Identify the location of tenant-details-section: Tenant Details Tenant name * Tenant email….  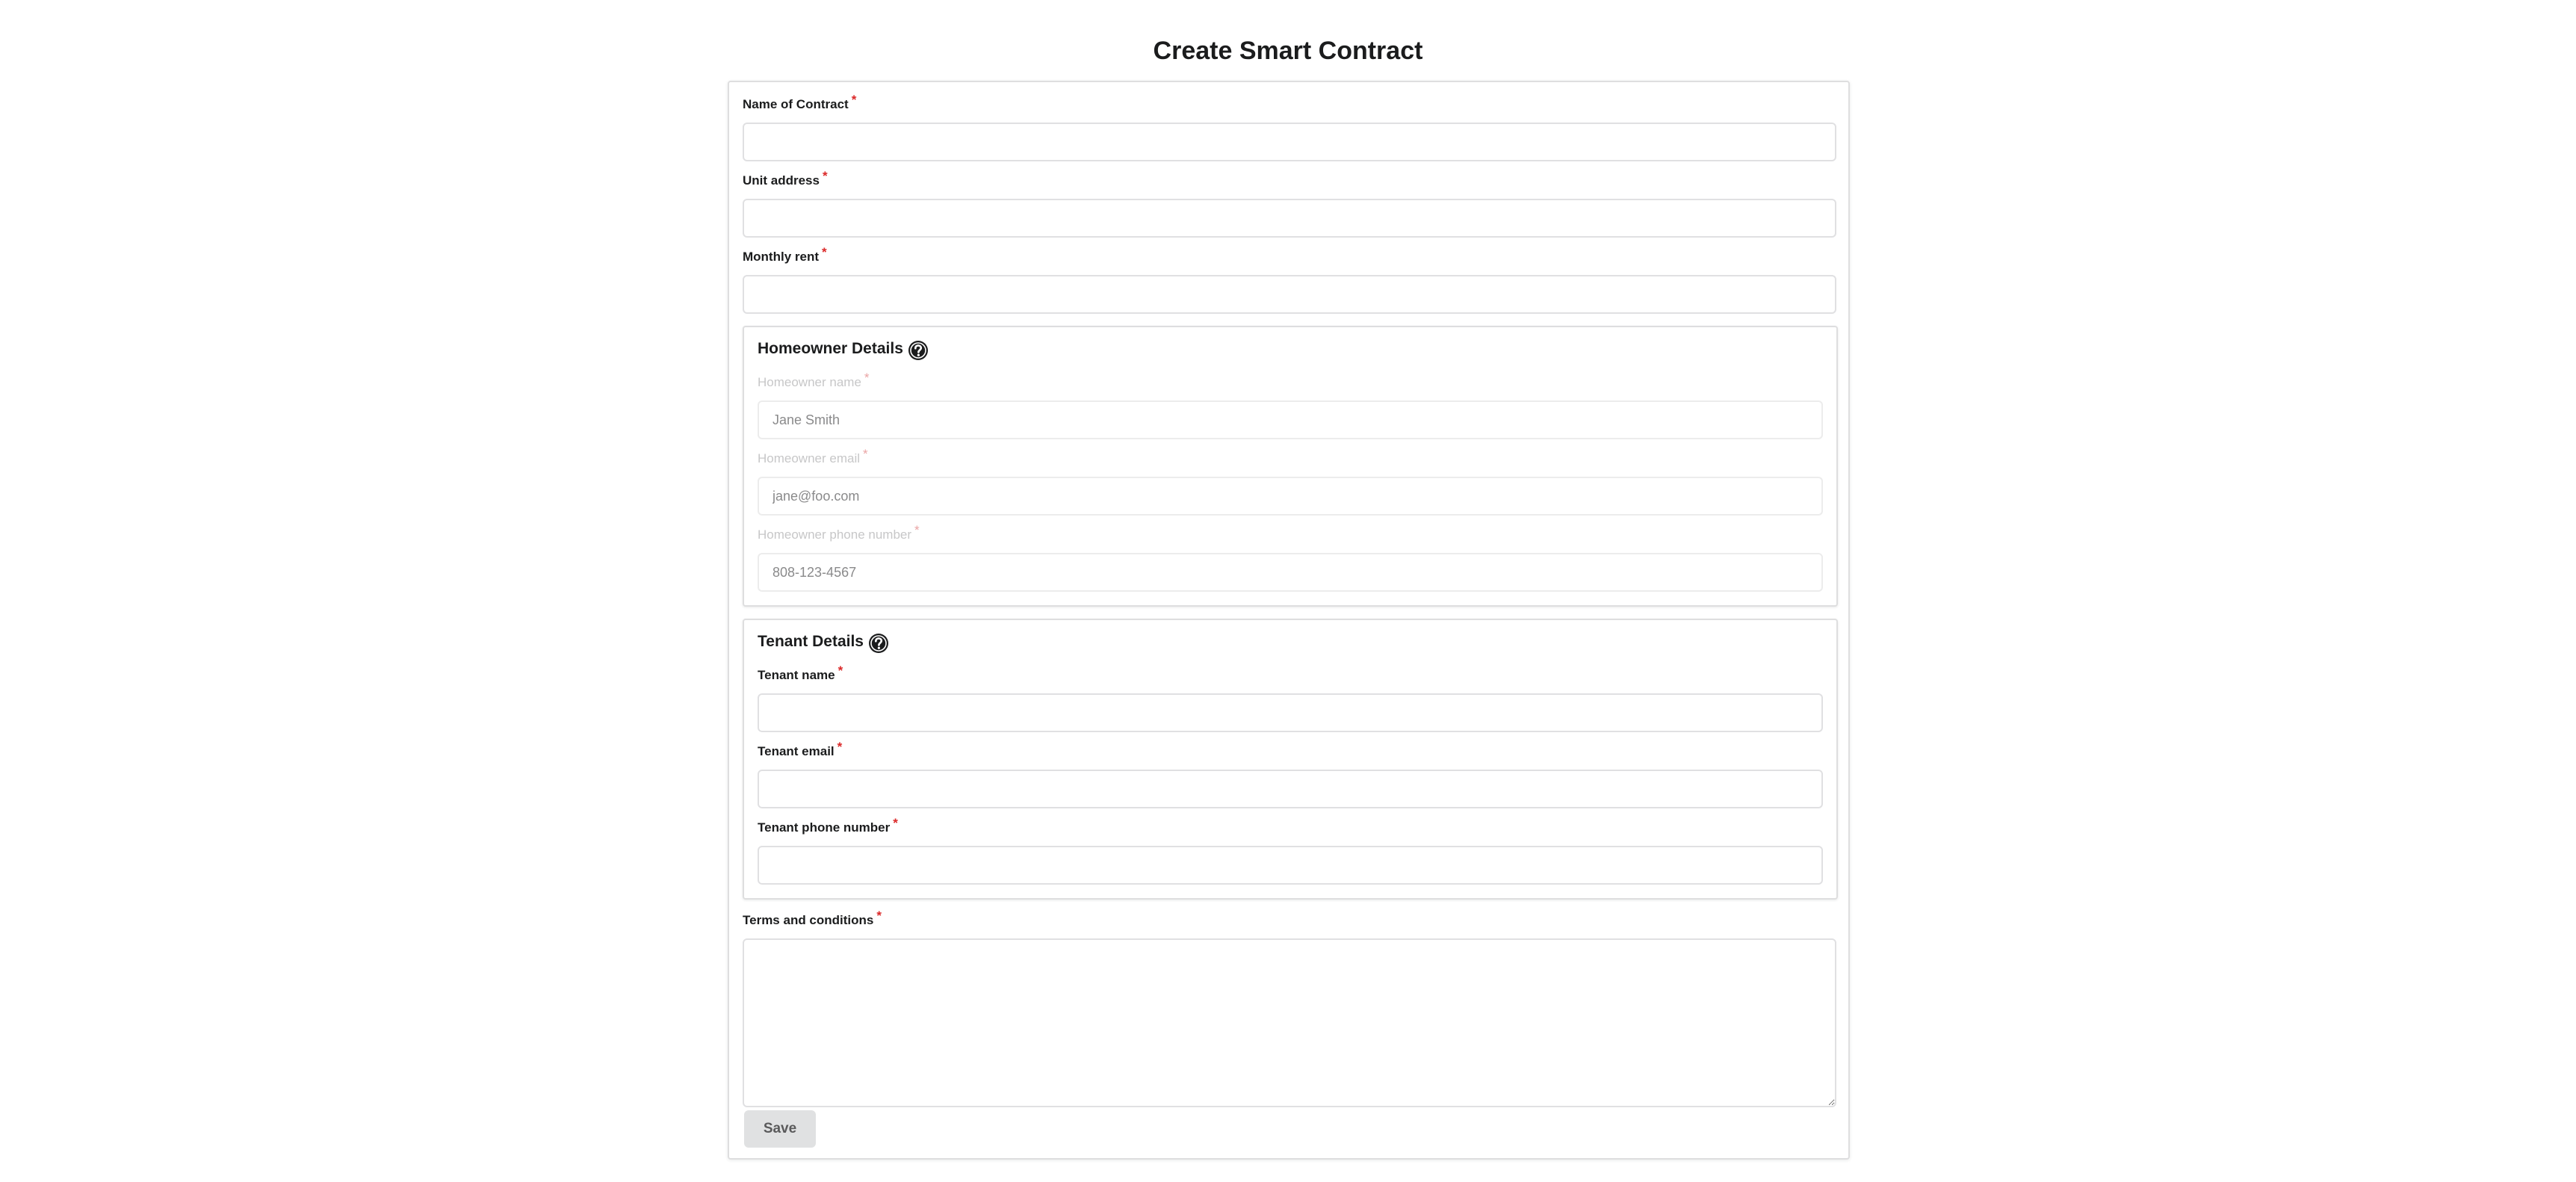
(1290, 759).